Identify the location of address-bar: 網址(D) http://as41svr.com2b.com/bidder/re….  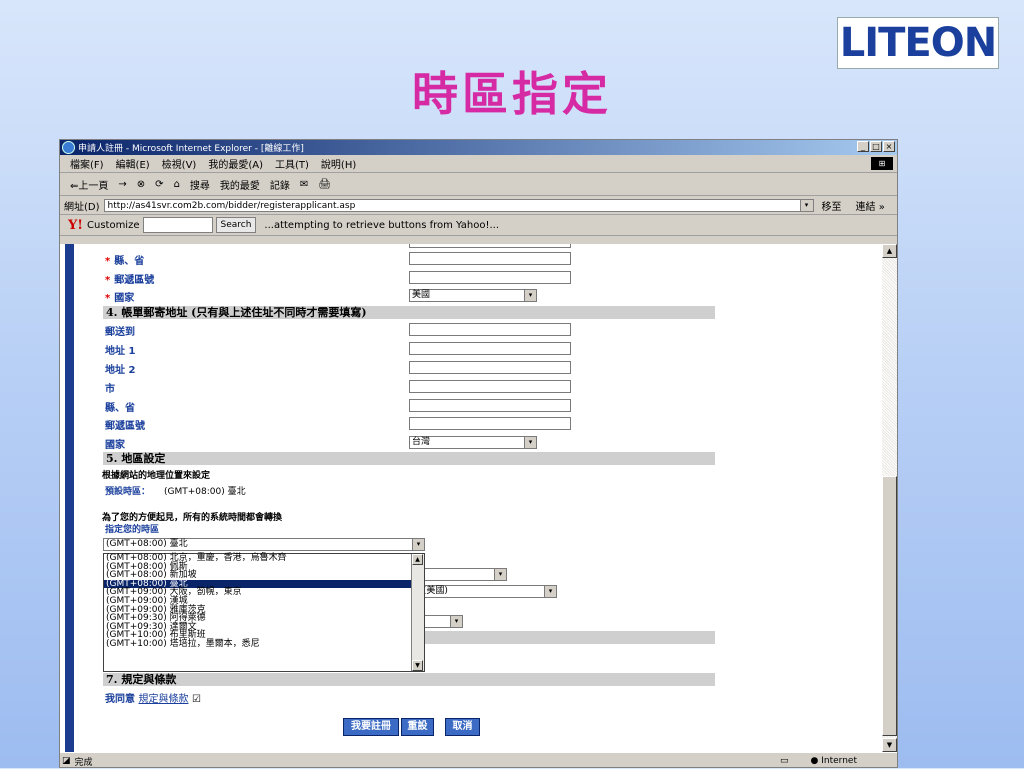
(478, 205).